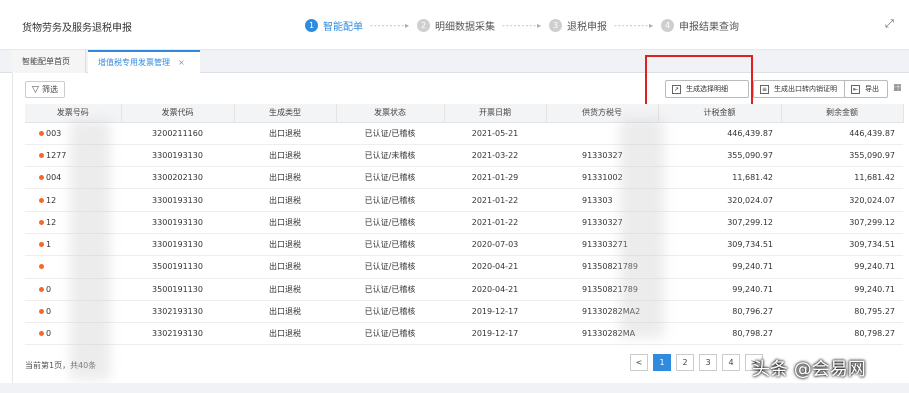 The height and width of the screenshot is (393, 909). What do you see at coordinates (495, 178) in the screenshot?
I see `table-cell: 2021-01-29` at bounding box center [495, 178].